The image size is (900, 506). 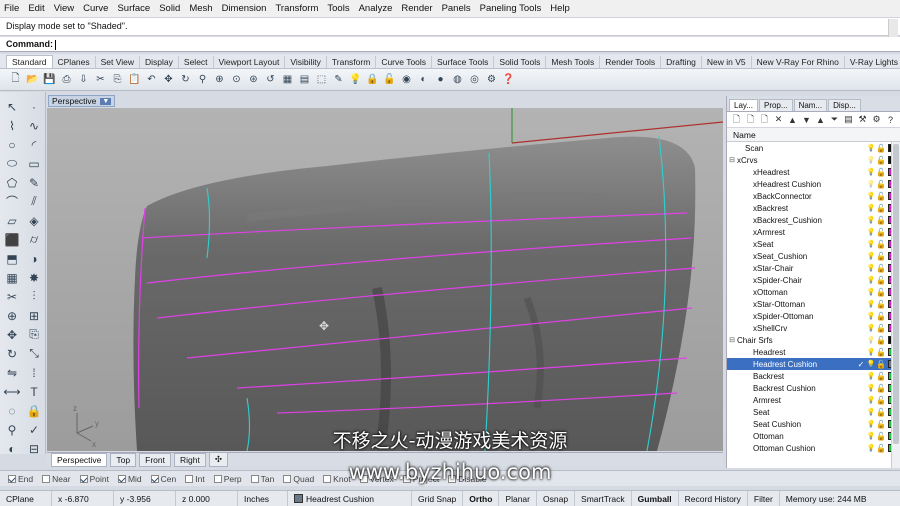 What do you see at coordinates (457, 79) in the screenshot?
I see `render-preview-icon: ◍` at bounding box center [457, 79].